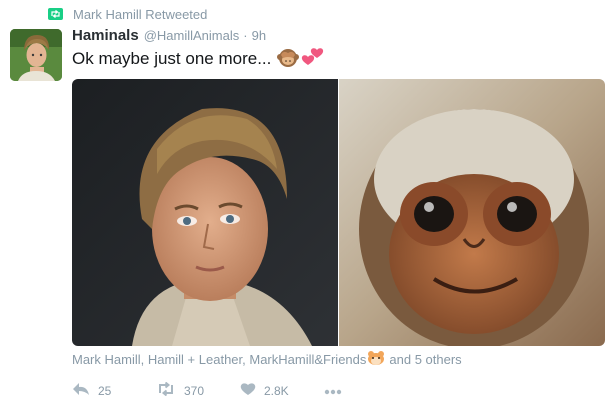 Image resolution: width=612 pixels, height=409 pixels. What do you see at coordinates (105, 391) in the screenshot?
I see `reply-count: 25` at bounding box center [105, 391].